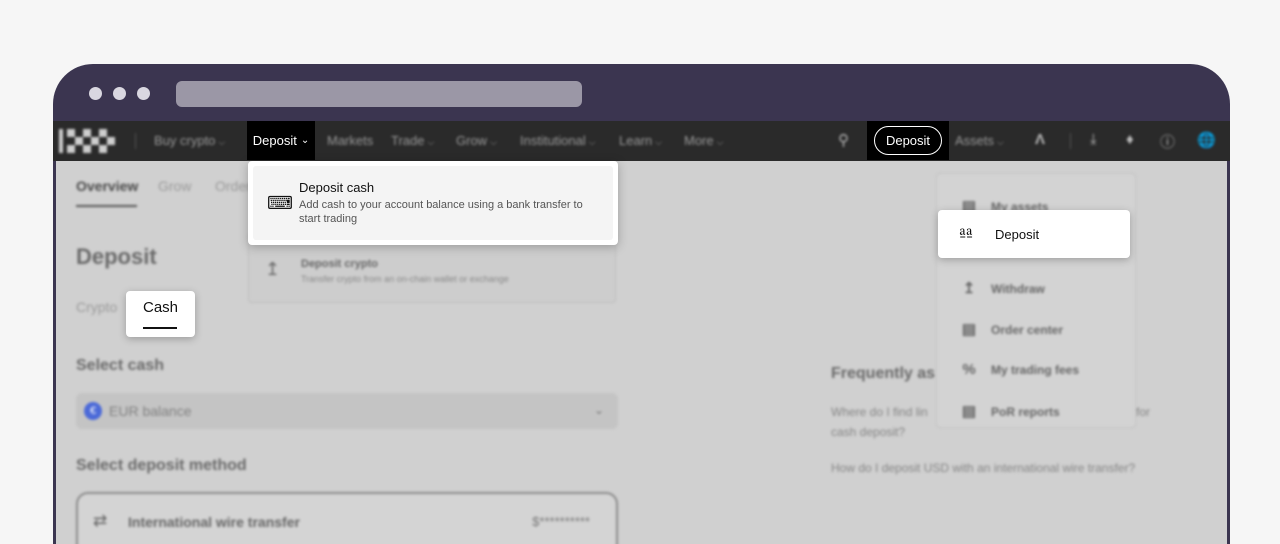  Describe the element at coordinates (120, 365) in the screenshot. I see `select-cash-heading: Select cash` at that location.